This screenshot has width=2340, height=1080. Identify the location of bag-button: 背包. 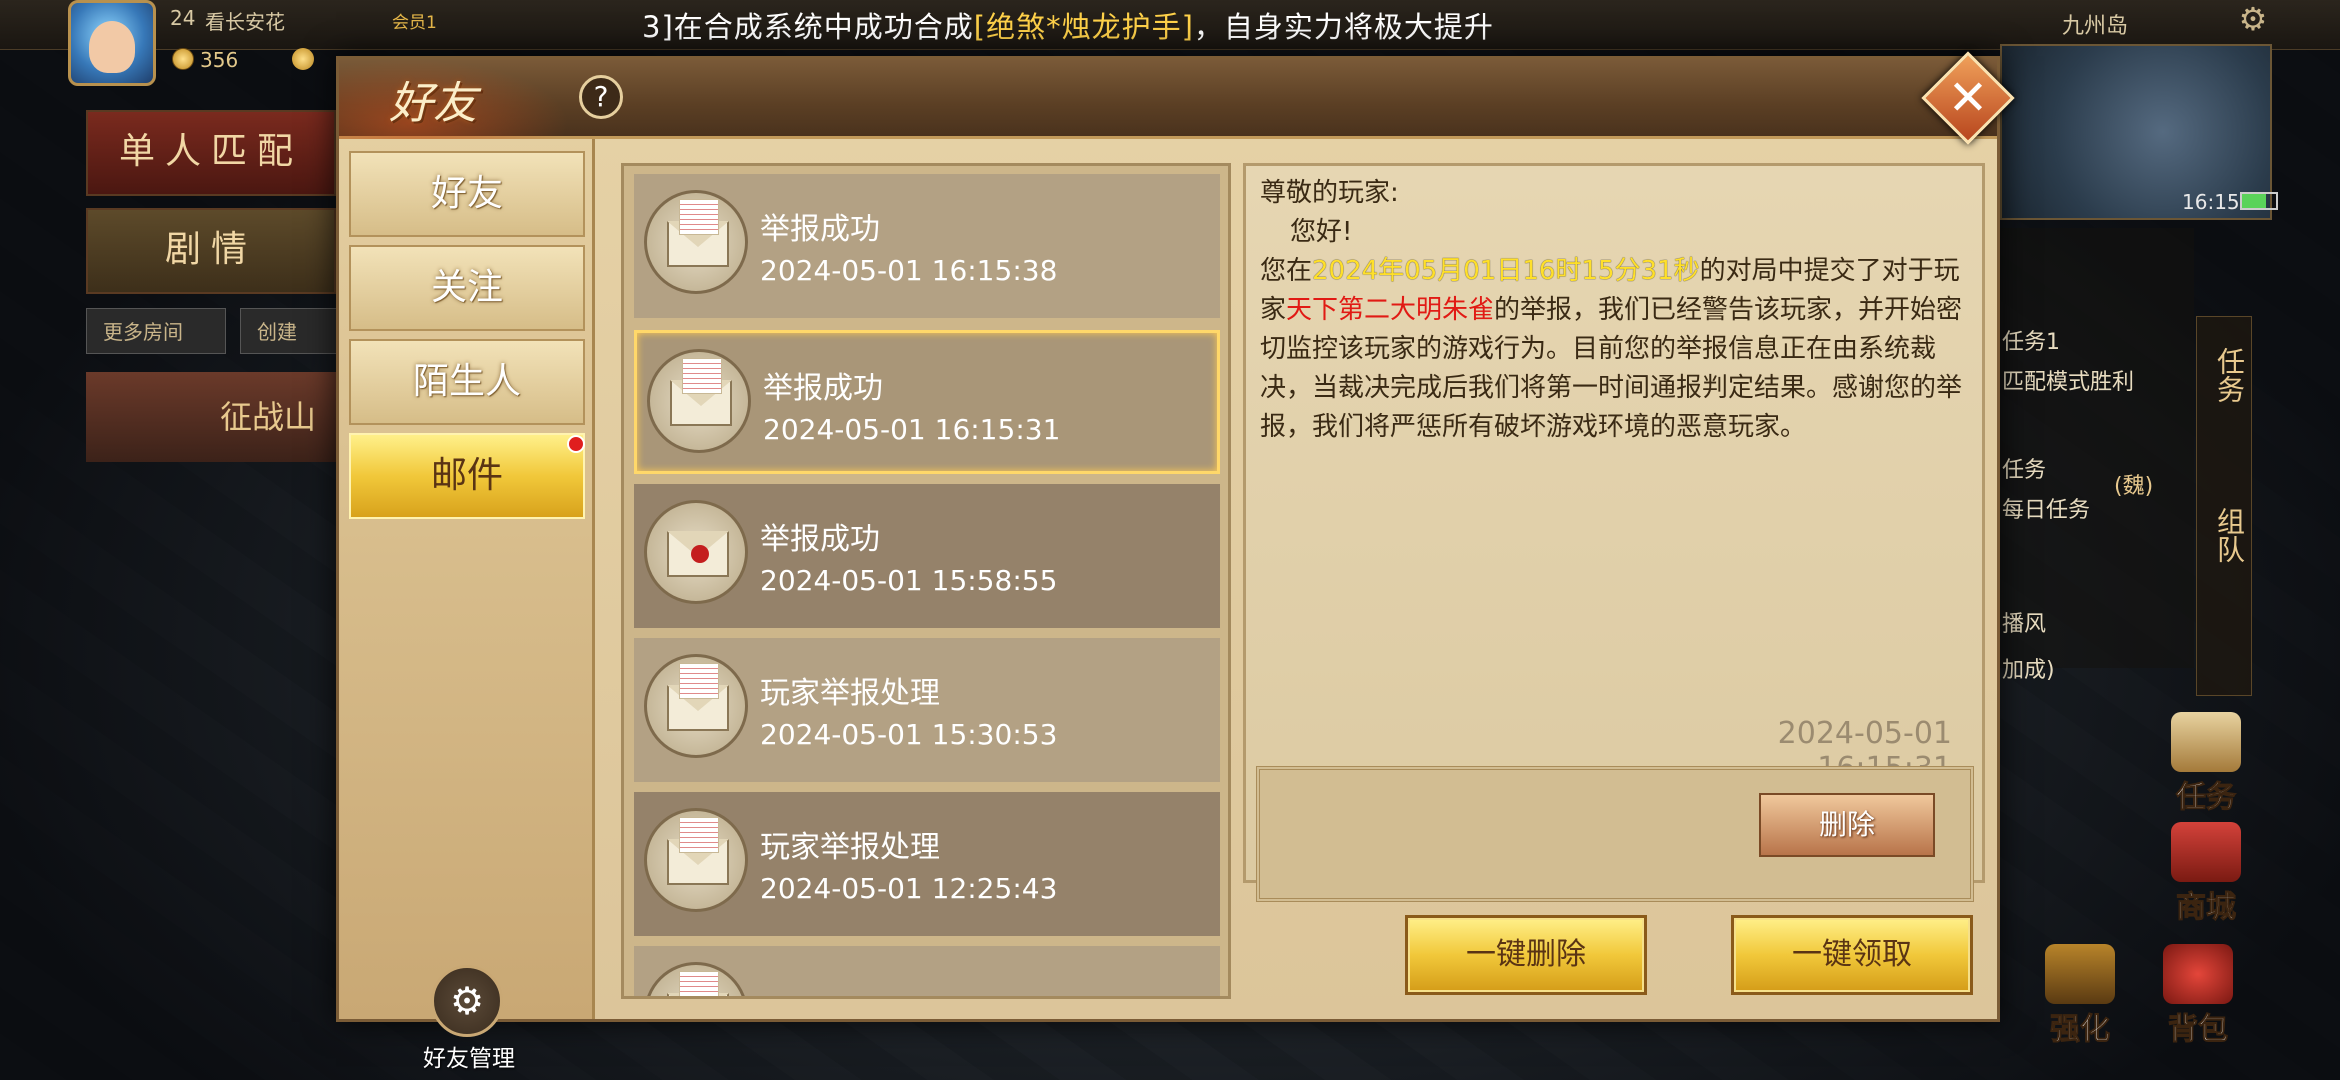
(2198, 996).